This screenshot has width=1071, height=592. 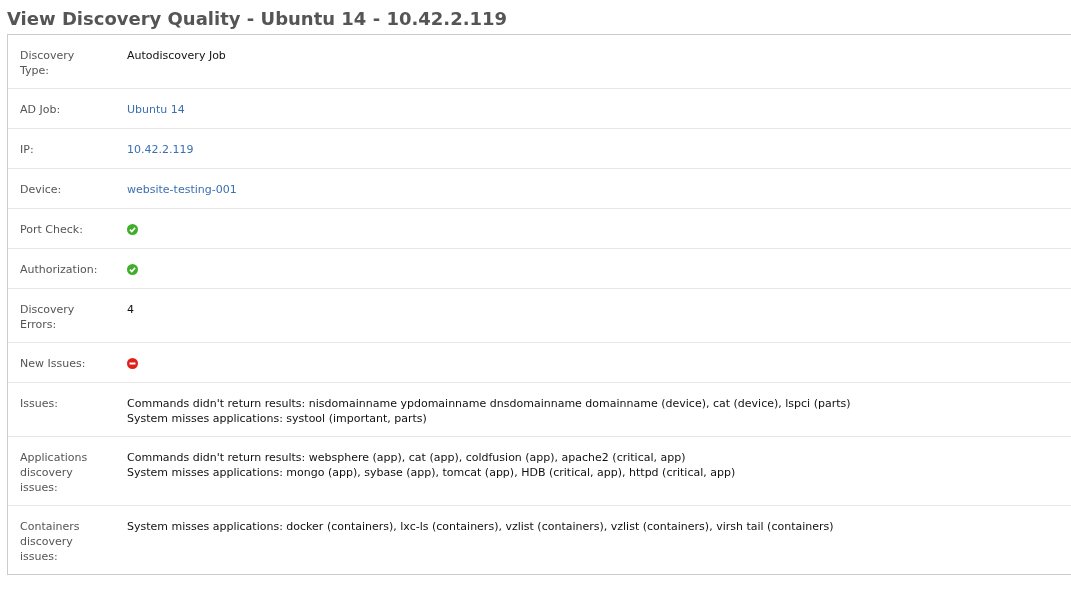 What do you see at coordinates (130, 309) in the screenshot?
I see `field-value: 4` at bounding box center [130, 309].